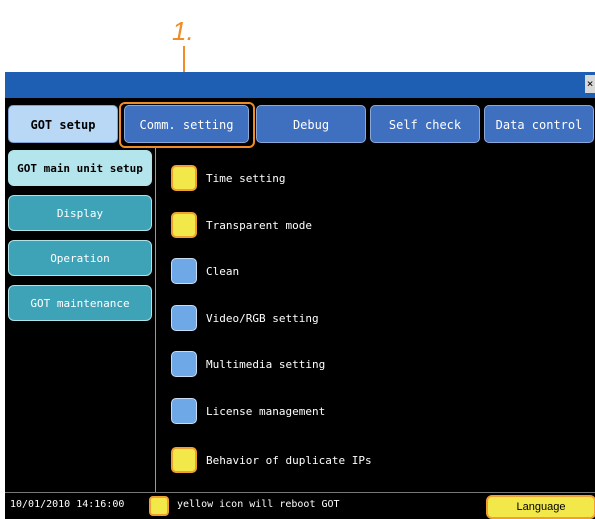 Image resolution: width=595 pixels, height=519 pixels. I want to click on menu-item-label: Clean, so click(223, 271).